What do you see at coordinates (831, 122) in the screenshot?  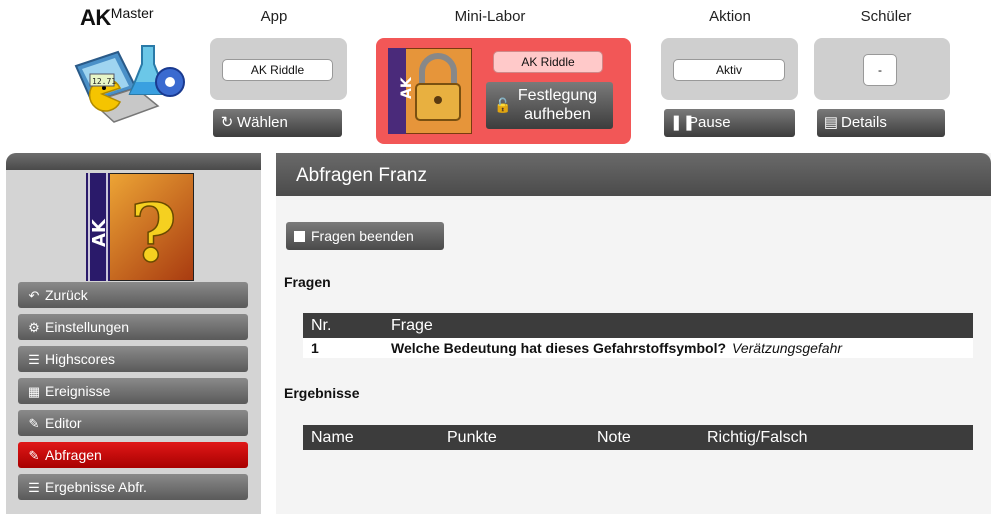 I see `details-list-icon: ▤` at bounding box center [831, 122].